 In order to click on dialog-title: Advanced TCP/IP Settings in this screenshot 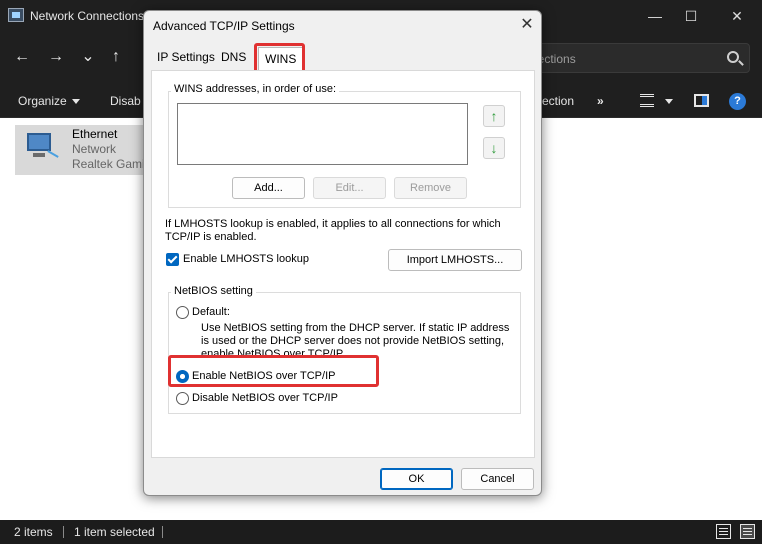, I will do `click(224, 26)`.